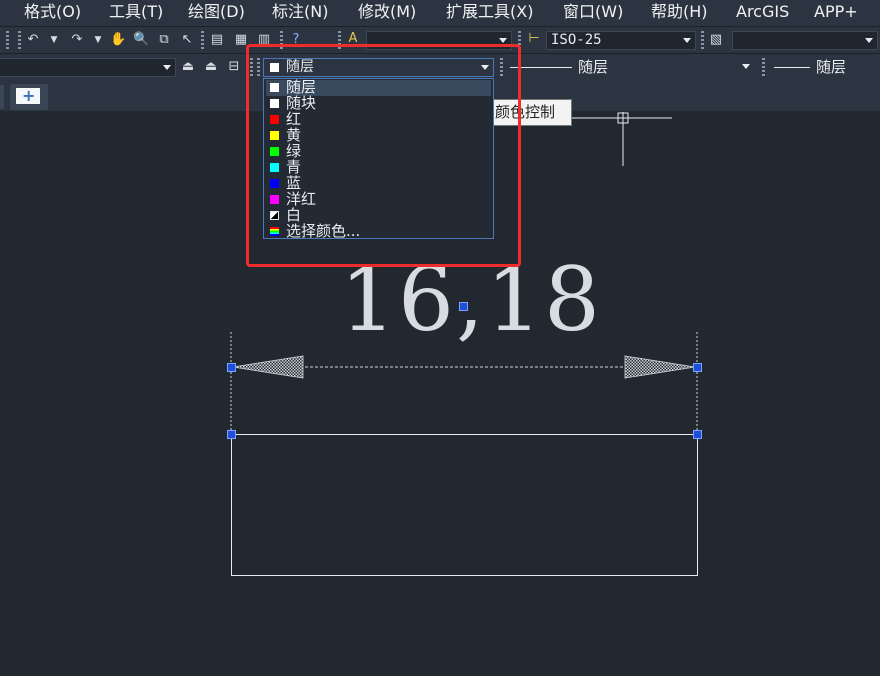 This screenshot has height=676, width=880. I want to click on arrowhead-right, so click(660, 367).